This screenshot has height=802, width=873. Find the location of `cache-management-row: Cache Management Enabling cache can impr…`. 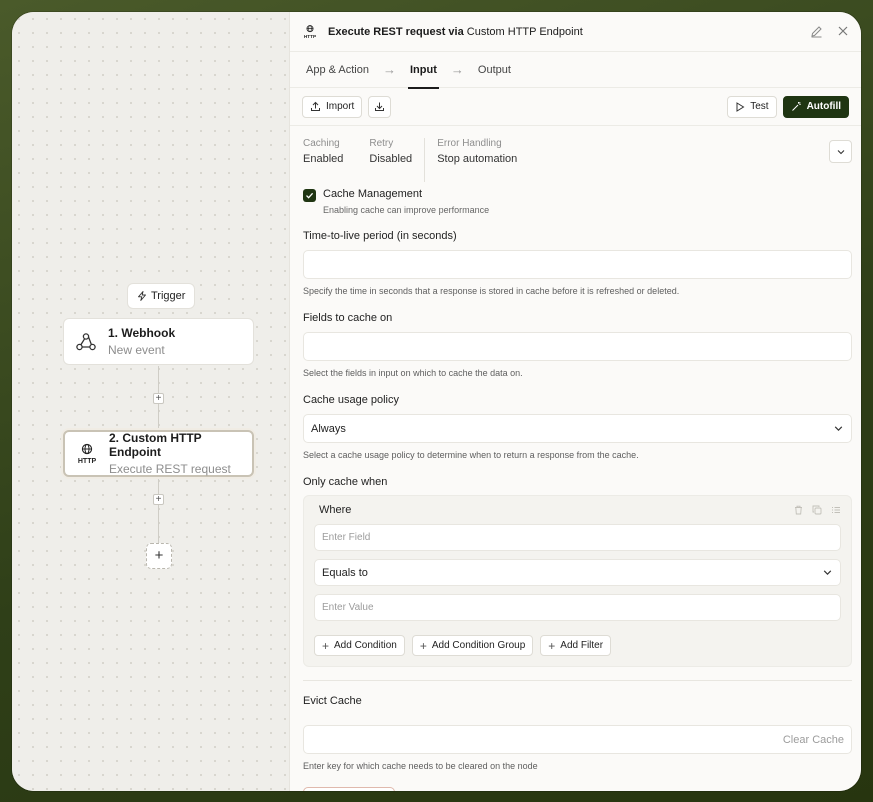

cache-management-row: Cache Management Enabling cache can impr… is located at coordinates (577, 201).